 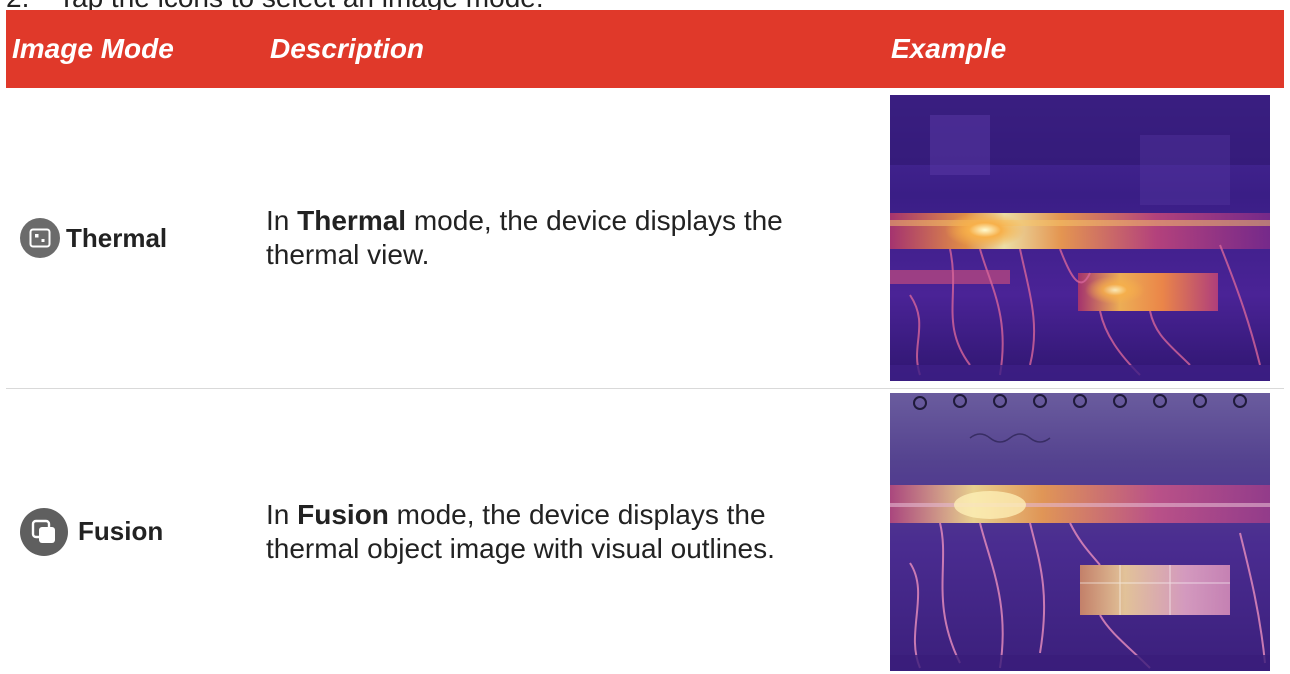 I want to click on step-number: 2., so click(x=29, y=5).